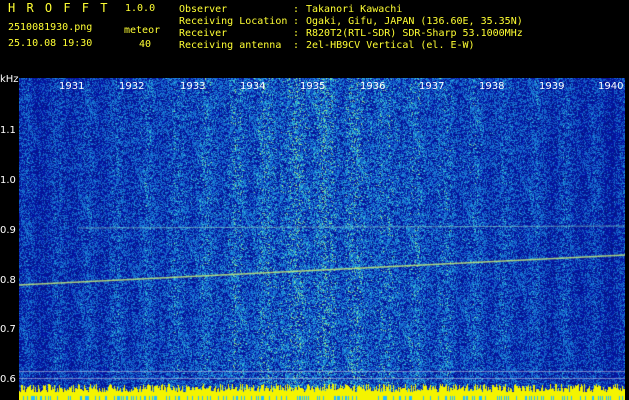 The image size is (629, 400). What do you see at coordinates (390, 45) in the screenshot?
I see `info-value-antenna: 2el-HB9CV Vertical (el. E-W)` at bounding box center [390, 45].